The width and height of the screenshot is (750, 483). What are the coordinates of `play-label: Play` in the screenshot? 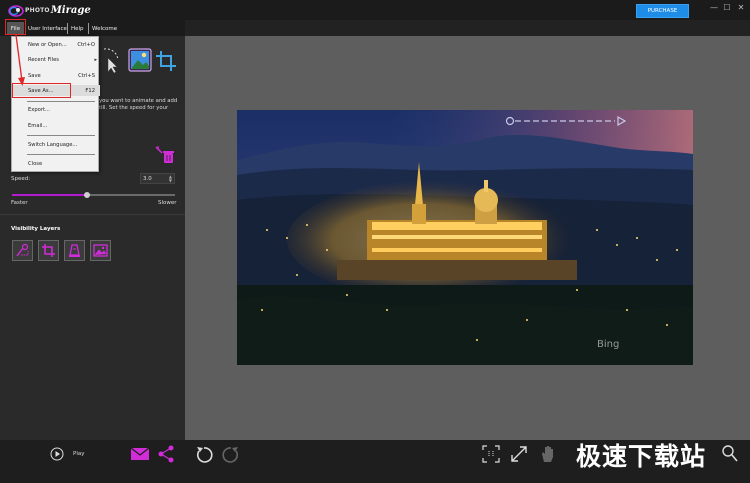 It's located at (78, 454).